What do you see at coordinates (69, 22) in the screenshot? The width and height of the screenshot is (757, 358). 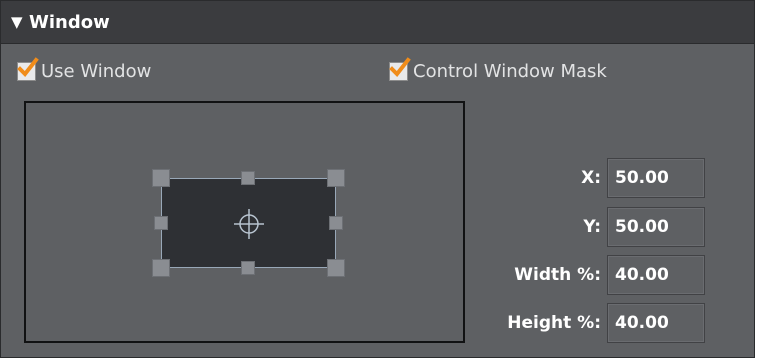 I see `section-title: Window` at bounding box center [69, 22].